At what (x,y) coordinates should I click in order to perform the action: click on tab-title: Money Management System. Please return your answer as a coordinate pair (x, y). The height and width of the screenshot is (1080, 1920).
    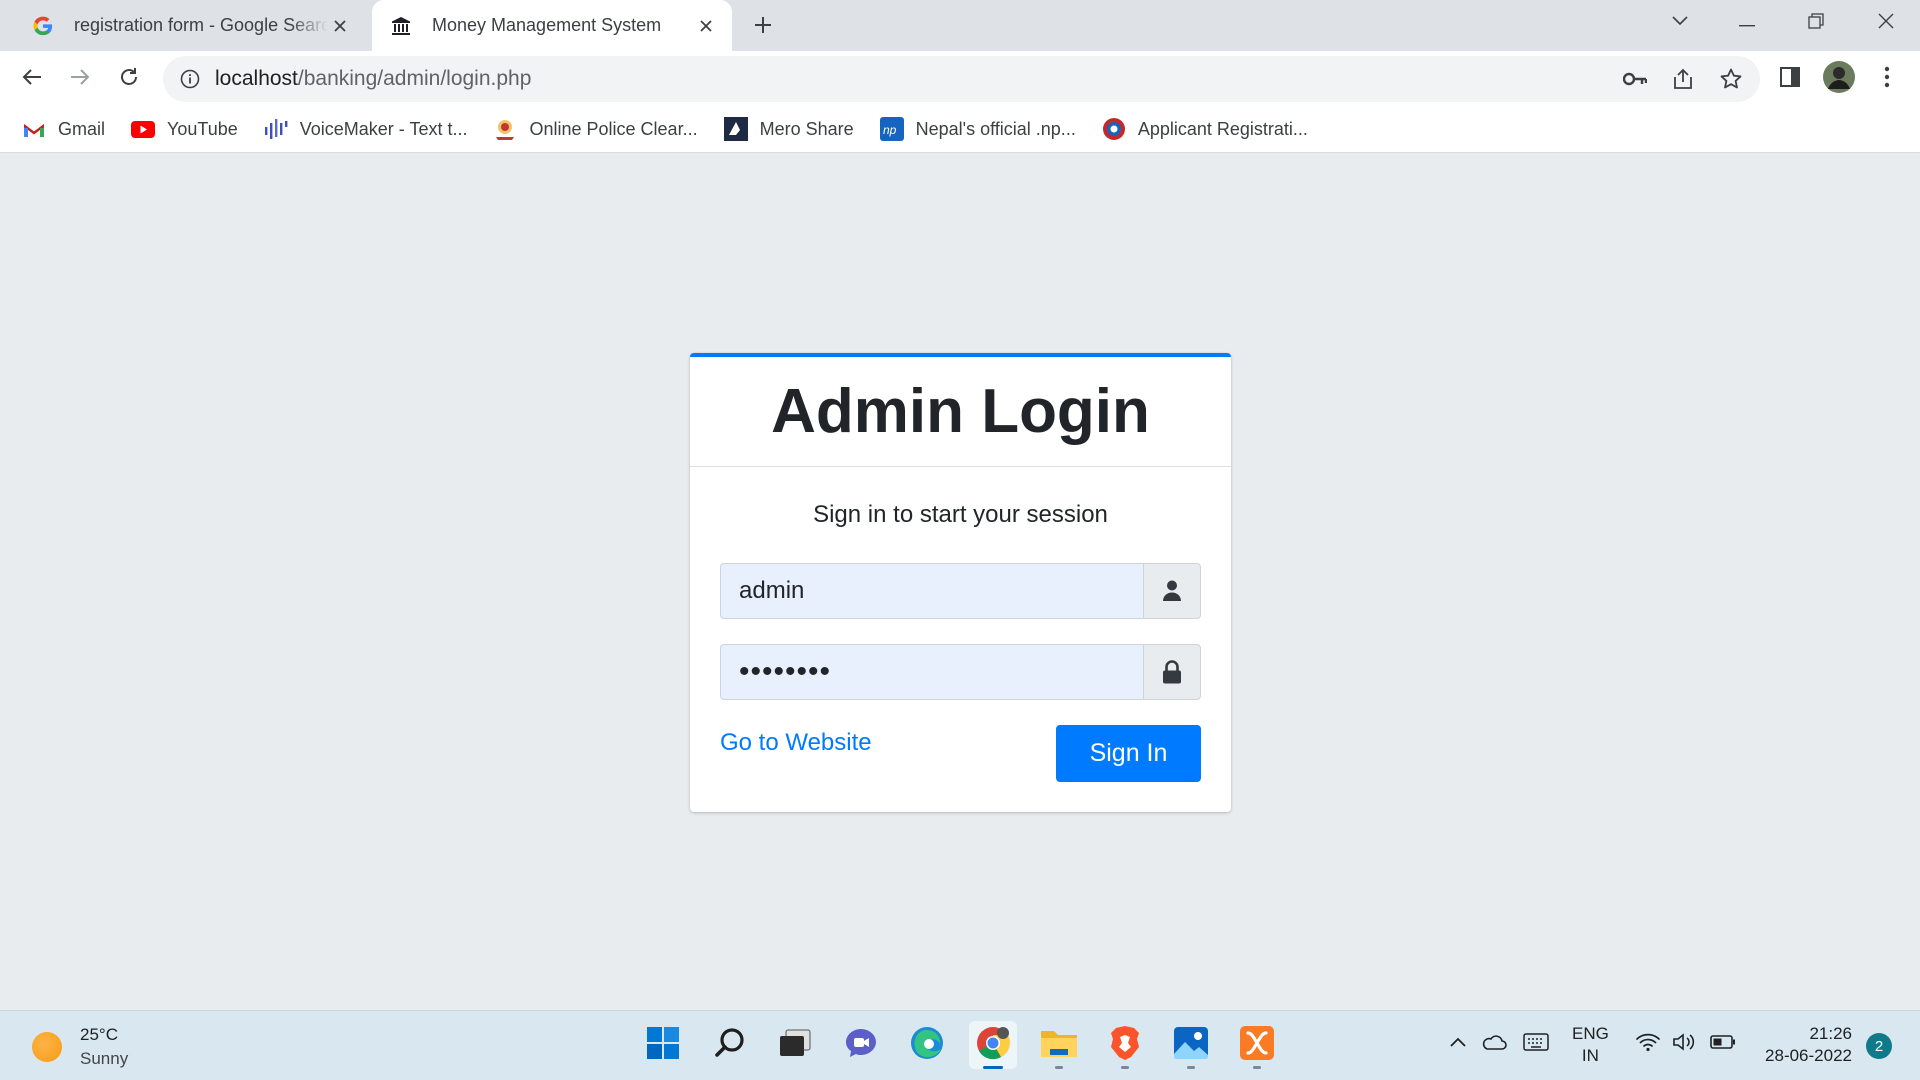
    Looking at the image, I should click on (547, 25).